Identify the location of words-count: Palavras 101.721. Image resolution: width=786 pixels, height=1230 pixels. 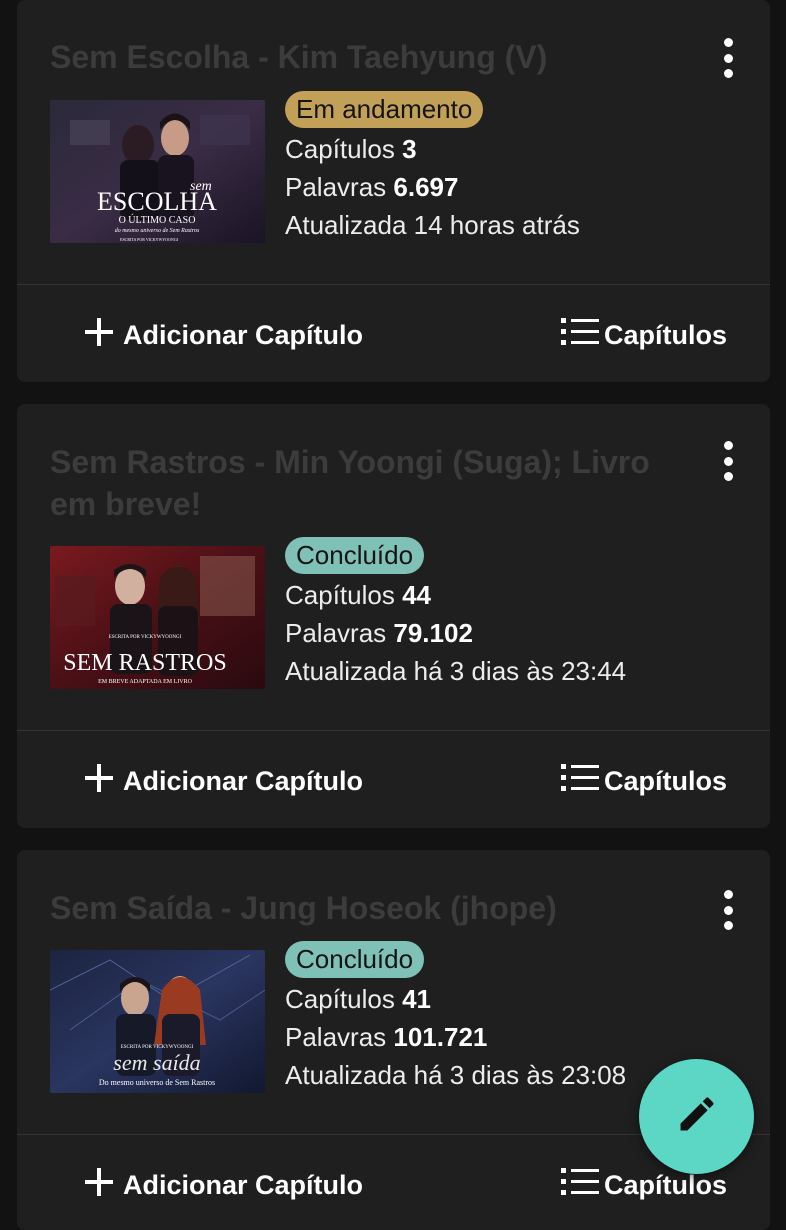
(455, 1037).